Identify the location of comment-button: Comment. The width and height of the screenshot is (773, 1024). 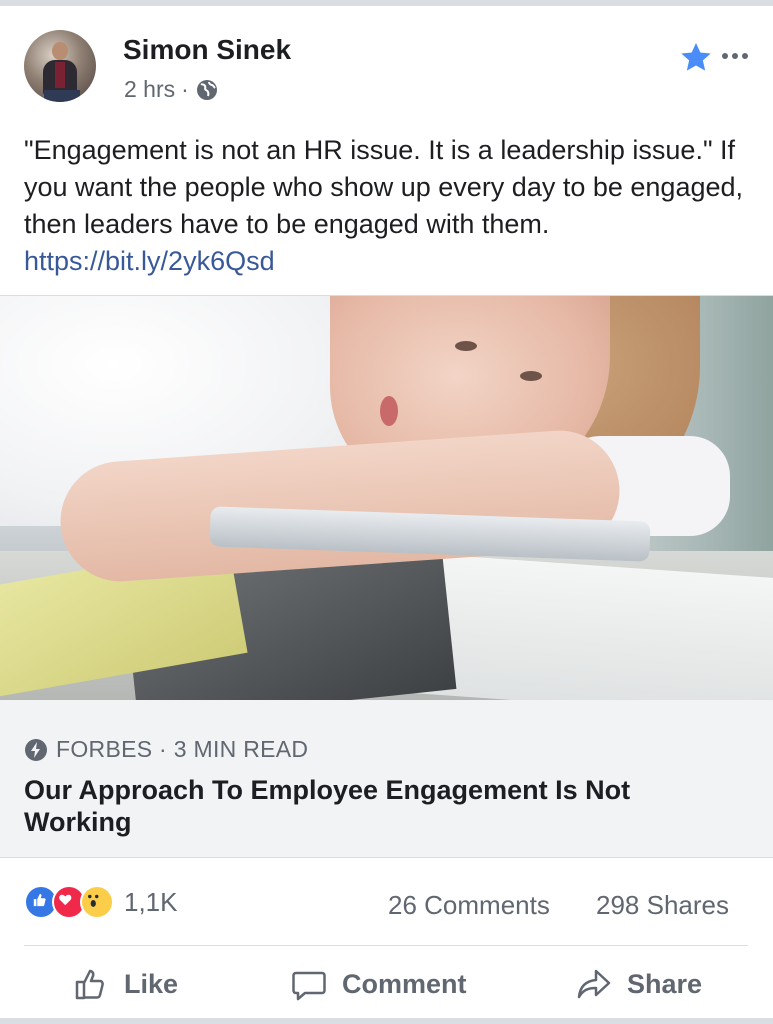
(378, 984).